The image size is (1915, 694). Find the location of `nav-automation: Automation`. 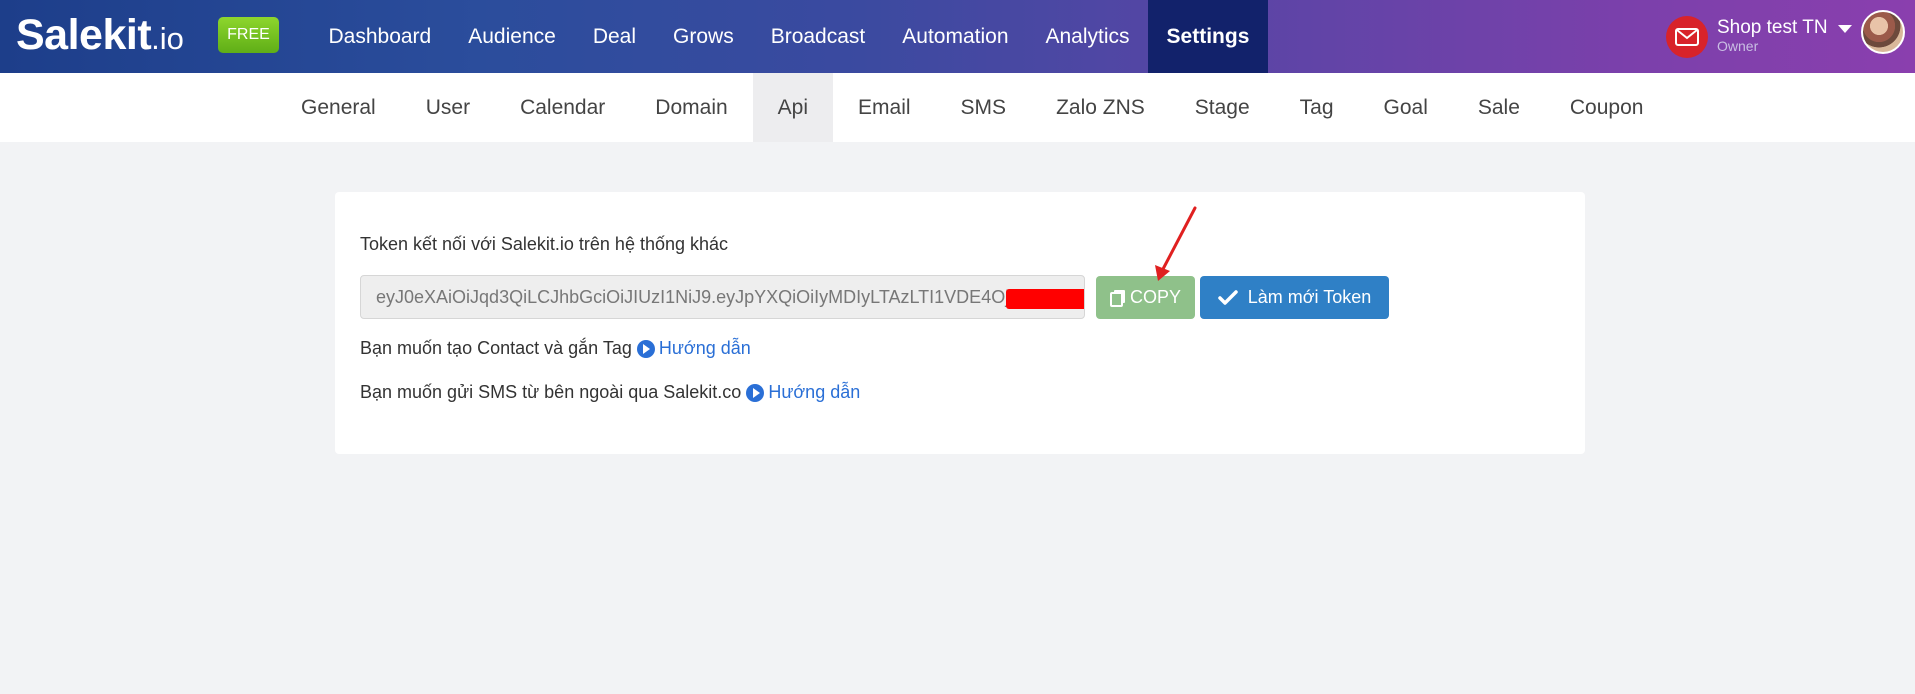

nav-automation: Automation is located at coordinates (955, 36).